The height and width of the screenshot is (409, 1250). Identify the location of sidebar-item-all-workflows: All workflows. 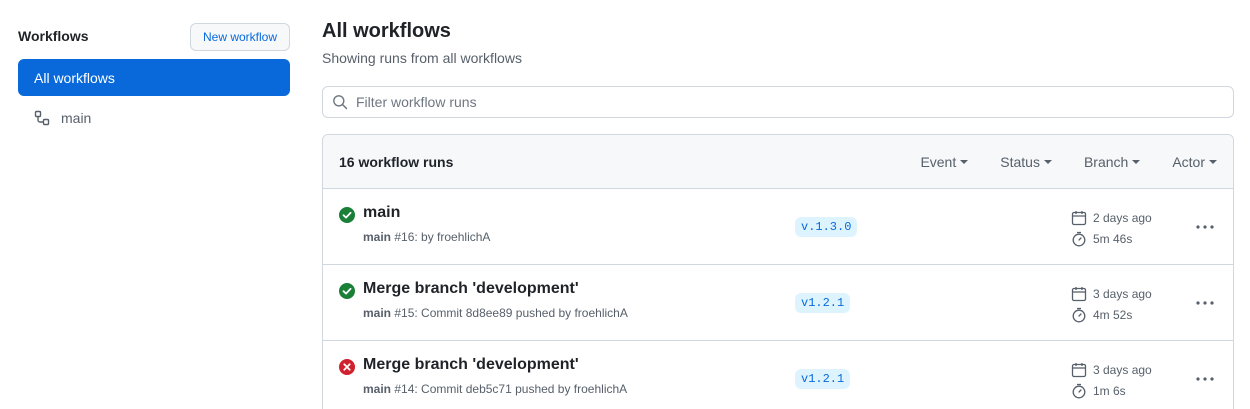
(154, 77).